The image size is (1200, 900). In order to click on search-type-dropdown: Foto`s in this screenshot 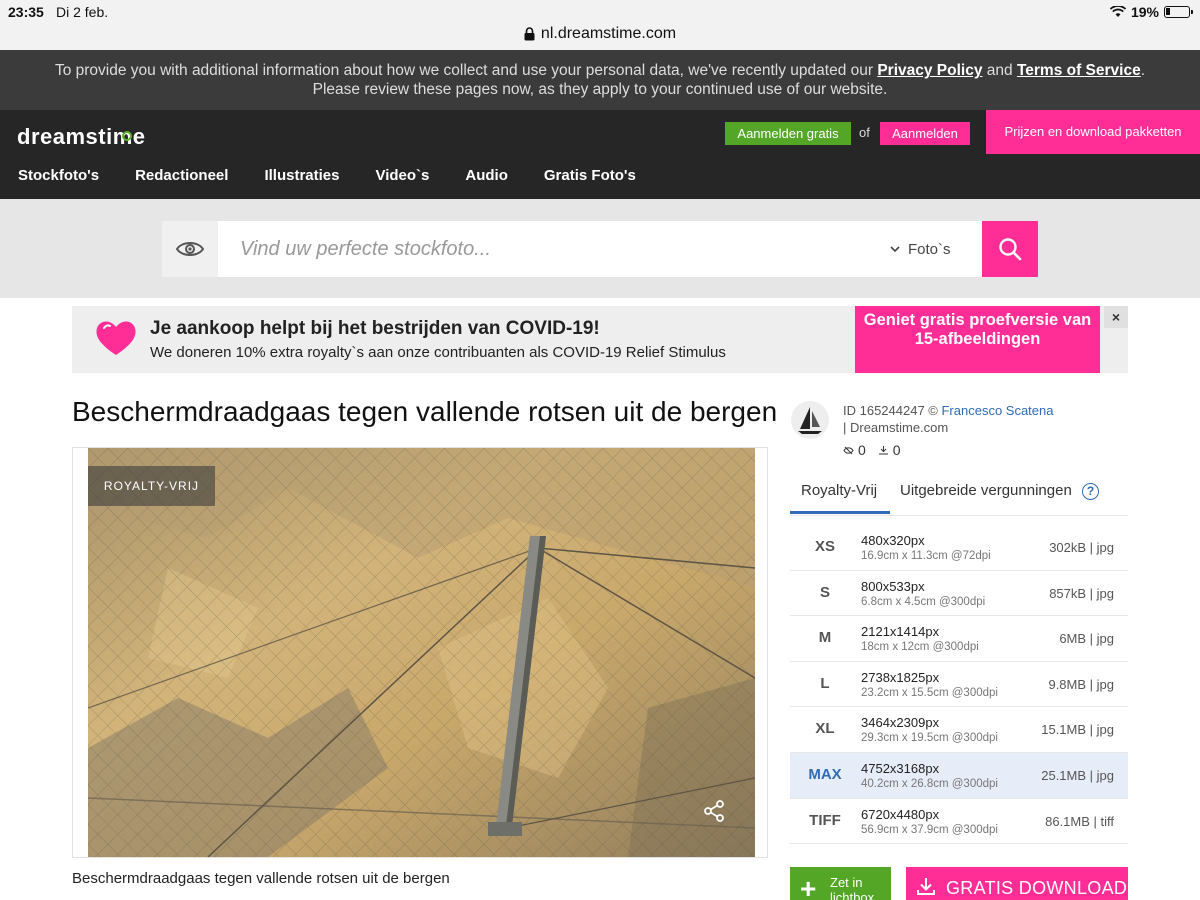, I will do `click(936, 249)`.